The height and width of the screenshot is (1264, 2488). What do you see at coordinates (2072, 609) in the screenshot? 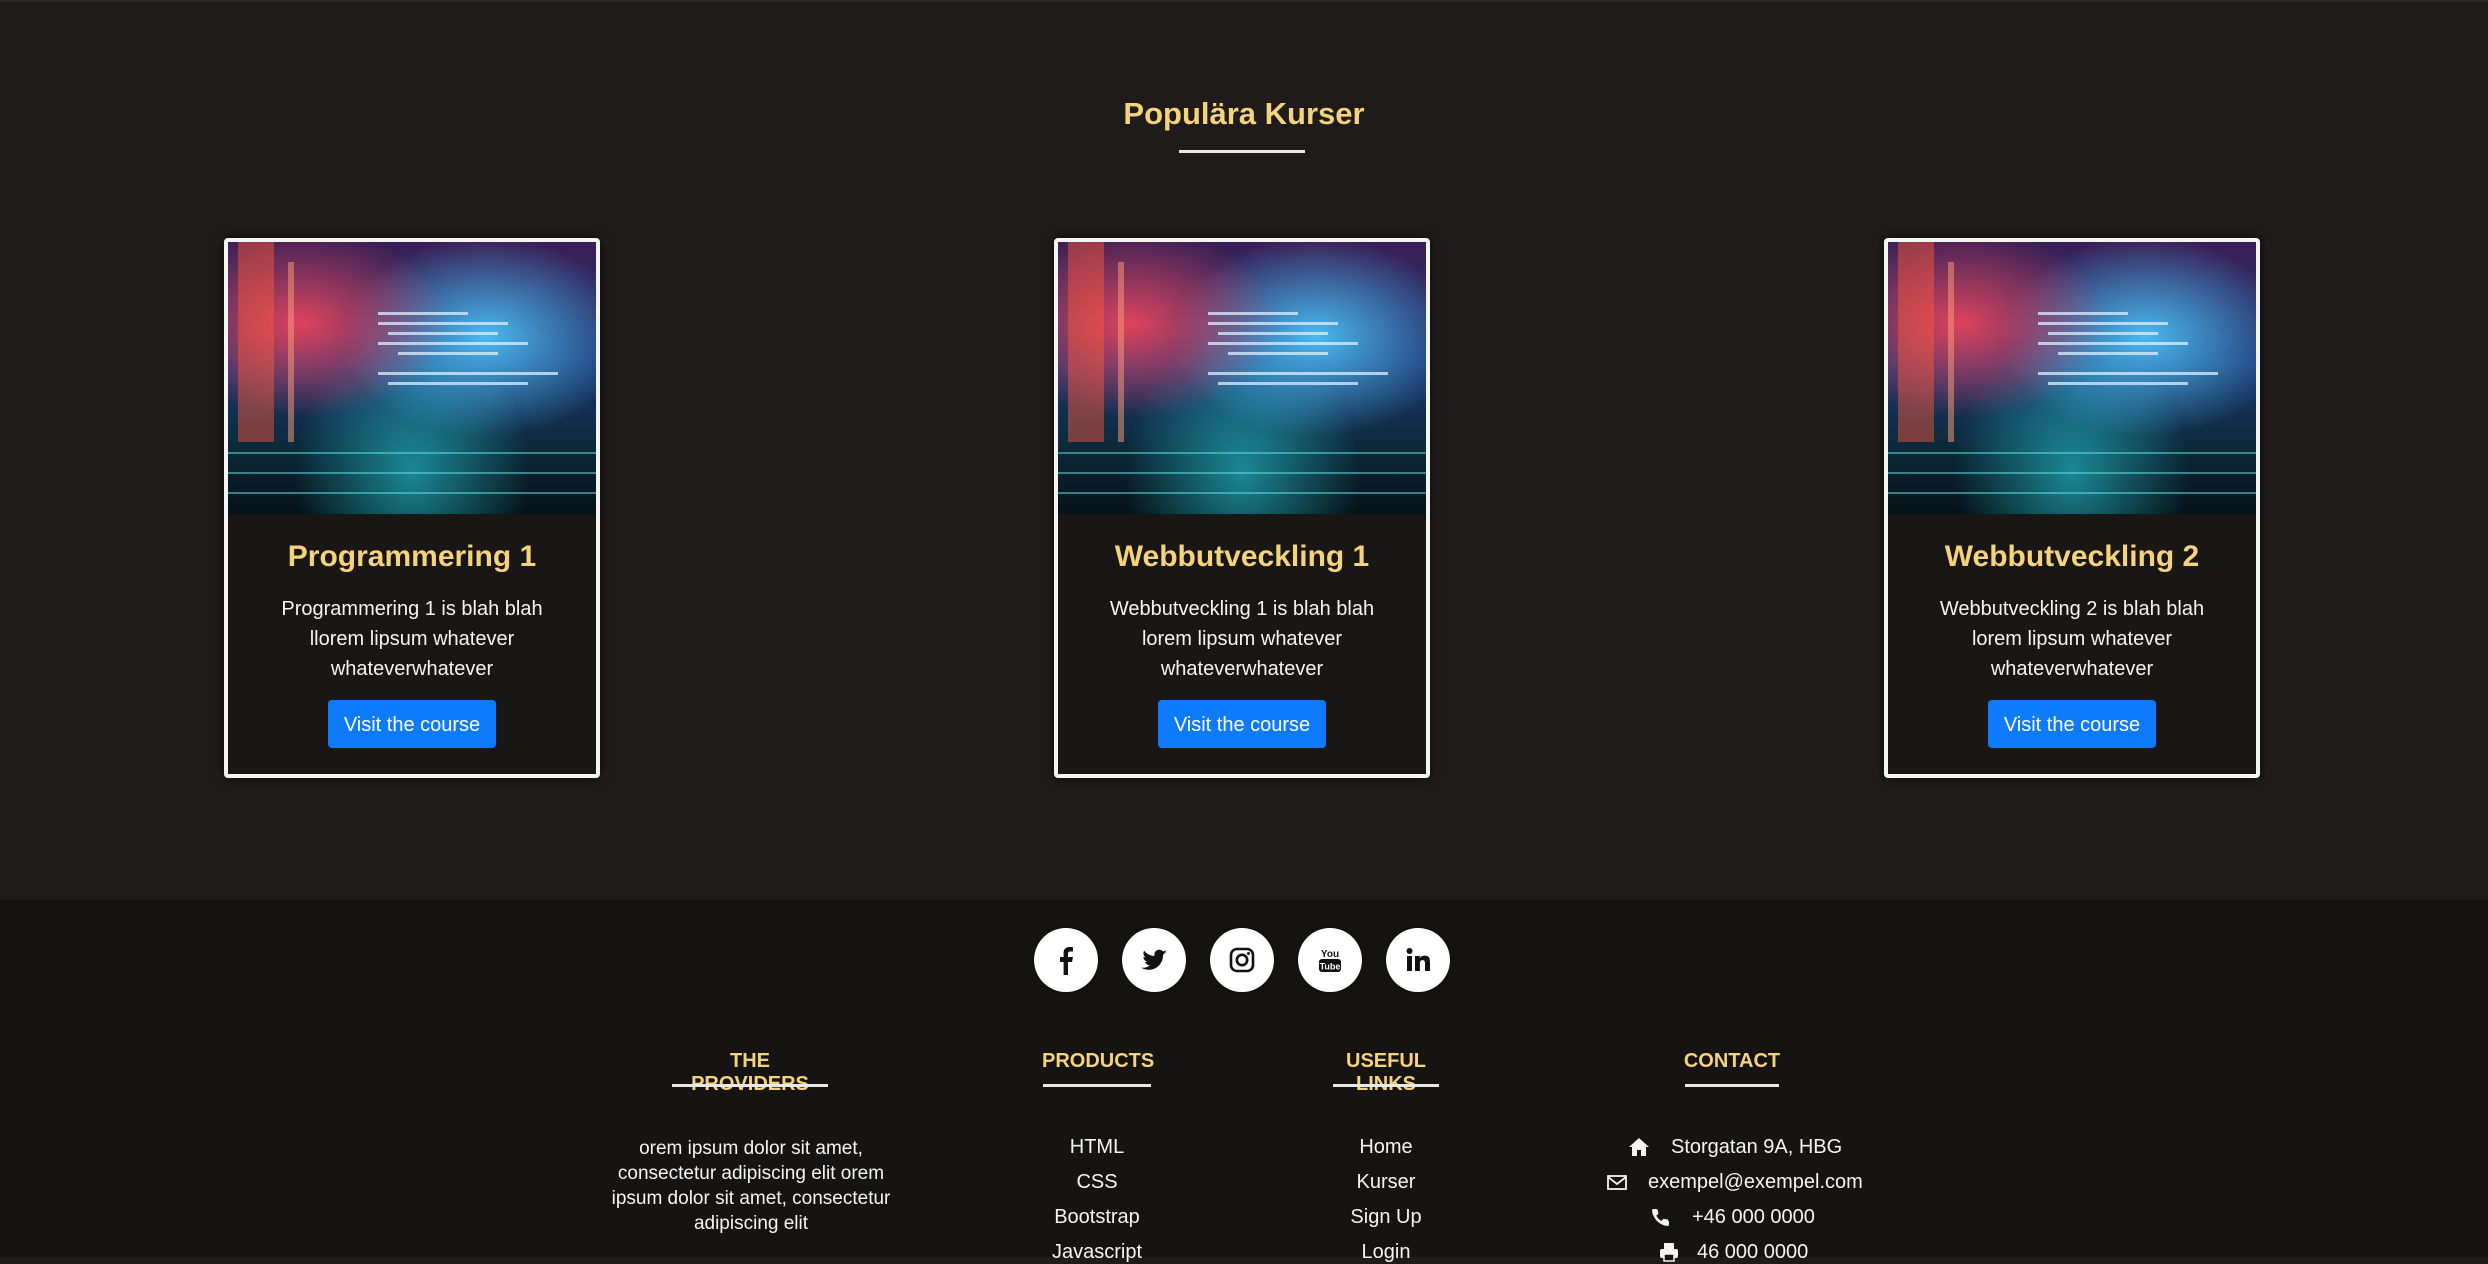
I see `course-description-line: Webbutveckling 2 is blah blah` at bounding box center [2072, 609].